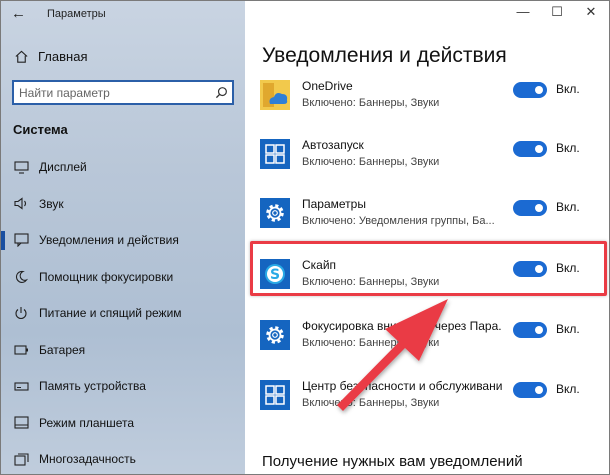  I want to click on sidebar-item-battery: Батарея, so click(123, 350).